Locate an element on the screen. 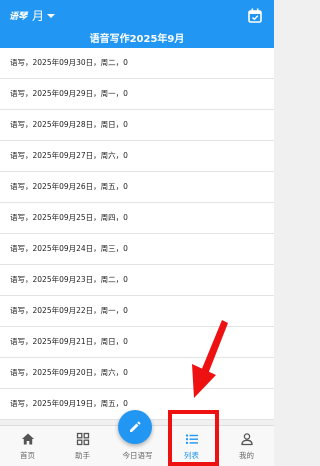 Image resolution: width=320 pixels, height=466 pixels. edit-icon is located at coordinates (135, 426).